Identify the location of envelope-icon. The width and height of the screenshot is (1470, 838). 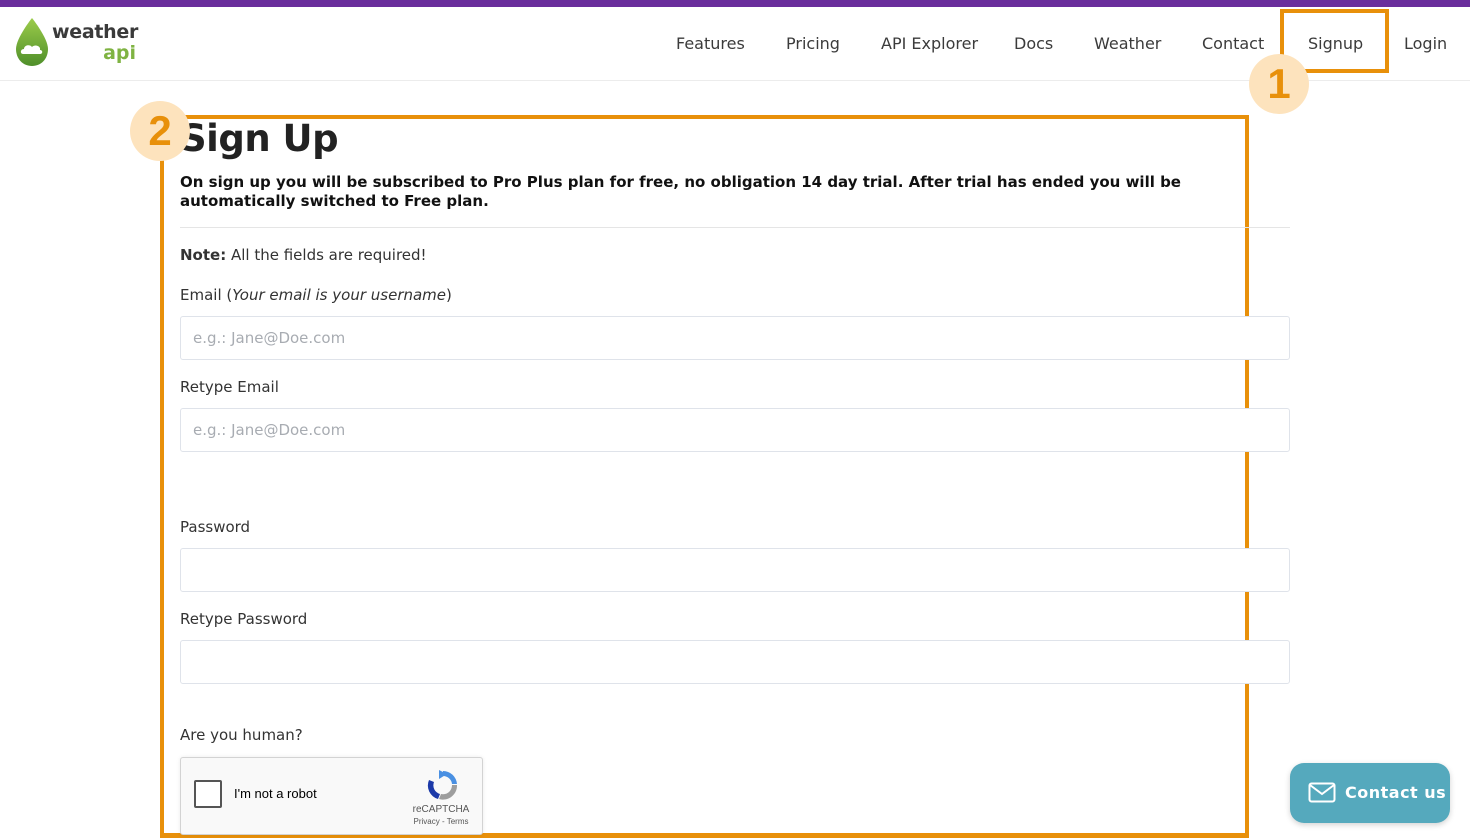
(1322, 792).